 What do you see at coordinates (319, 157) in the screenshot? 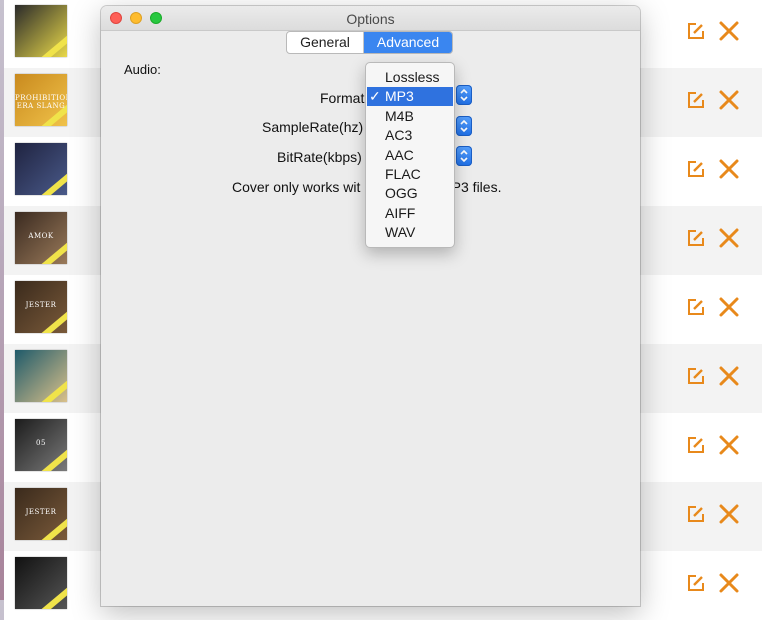
I see `bitrate-label: BitRate(kbps)` at bounding box center [319, 157].